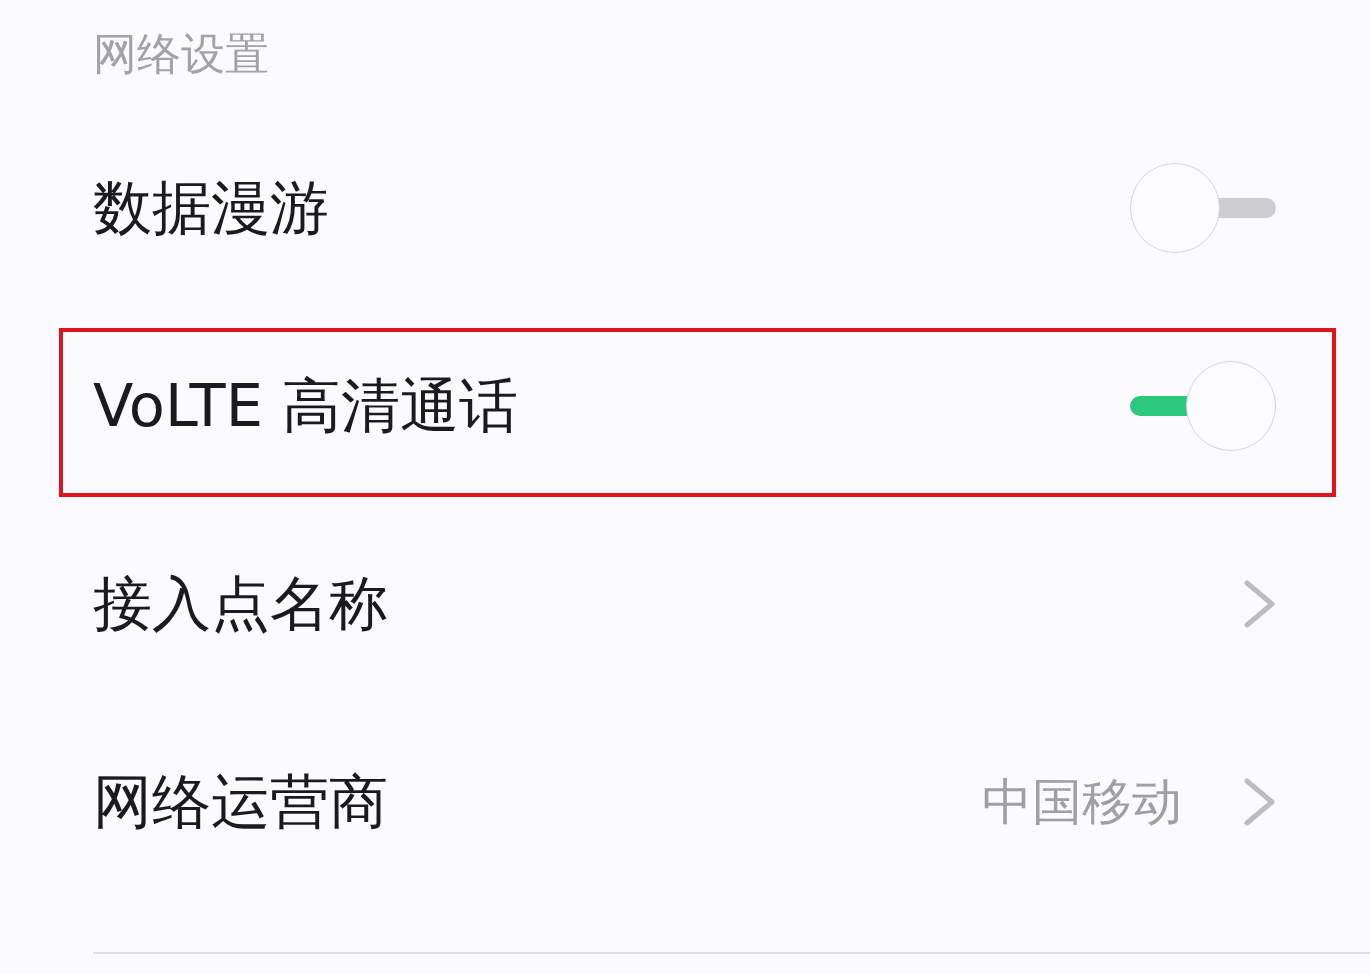  I want to click on row-label: 接入点名称, so click(241, 603).